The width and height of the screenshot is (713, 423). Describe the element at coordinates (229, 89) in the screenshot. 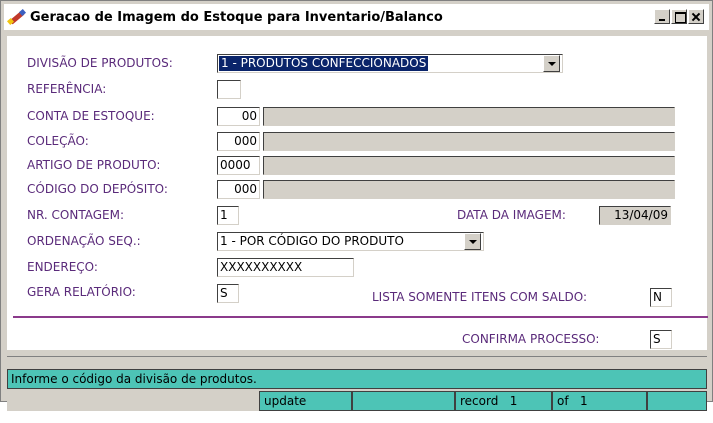

I see `referencia-field` at that location.